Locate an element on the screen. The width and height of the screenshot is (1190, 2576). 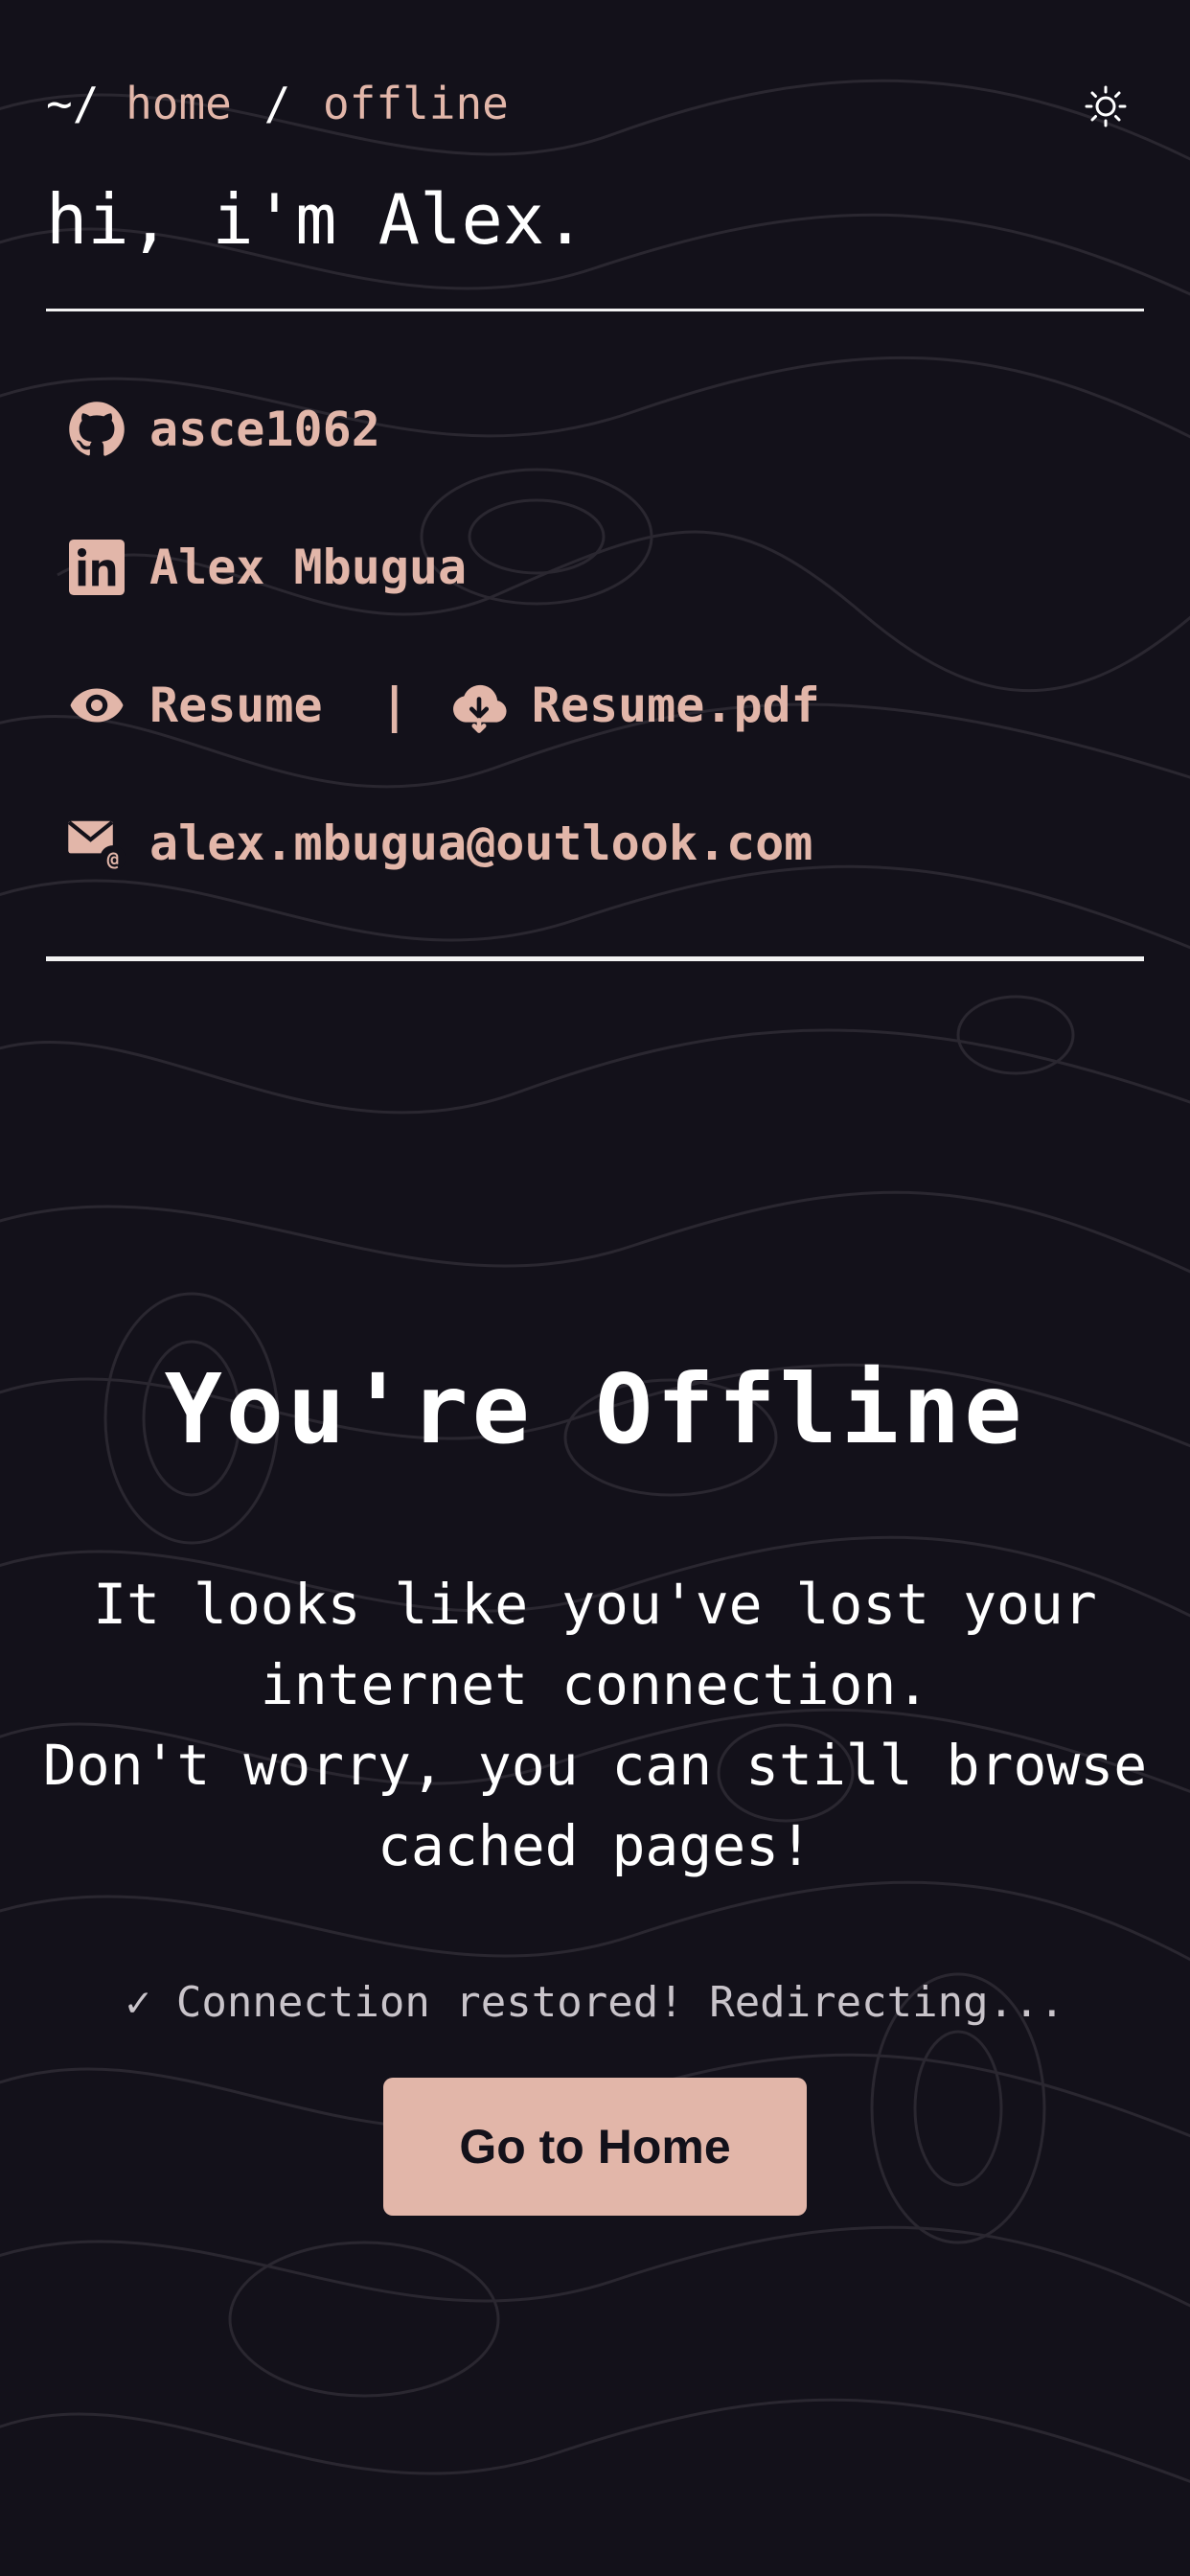
breadcrumb-current: offline is located at coordinates (416, 103).